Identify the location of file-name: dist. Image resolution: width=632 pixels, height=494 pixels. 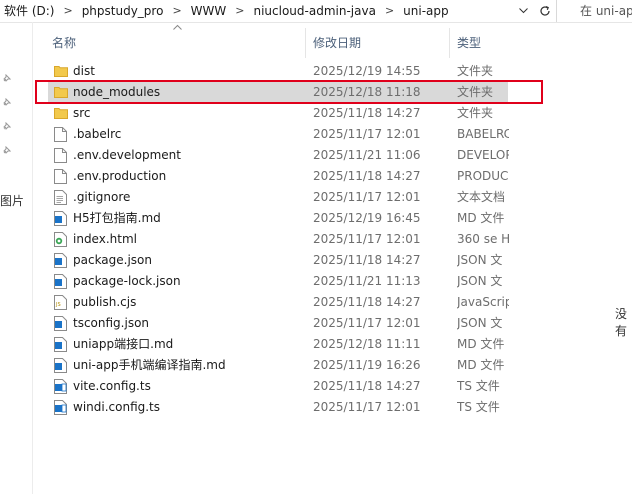
(84, 71).